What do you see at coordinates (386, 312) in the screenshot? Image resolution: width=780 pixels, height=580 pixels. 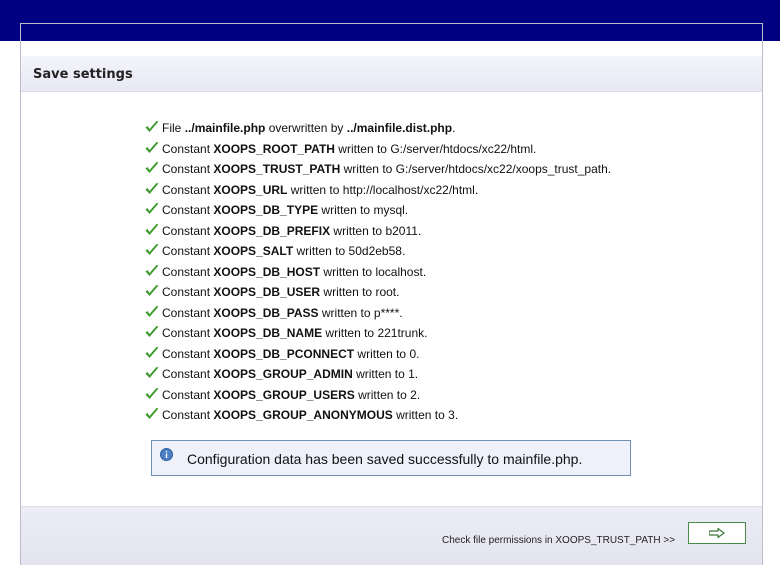 I see `log-value: p****` at bounding box center [386, 312].